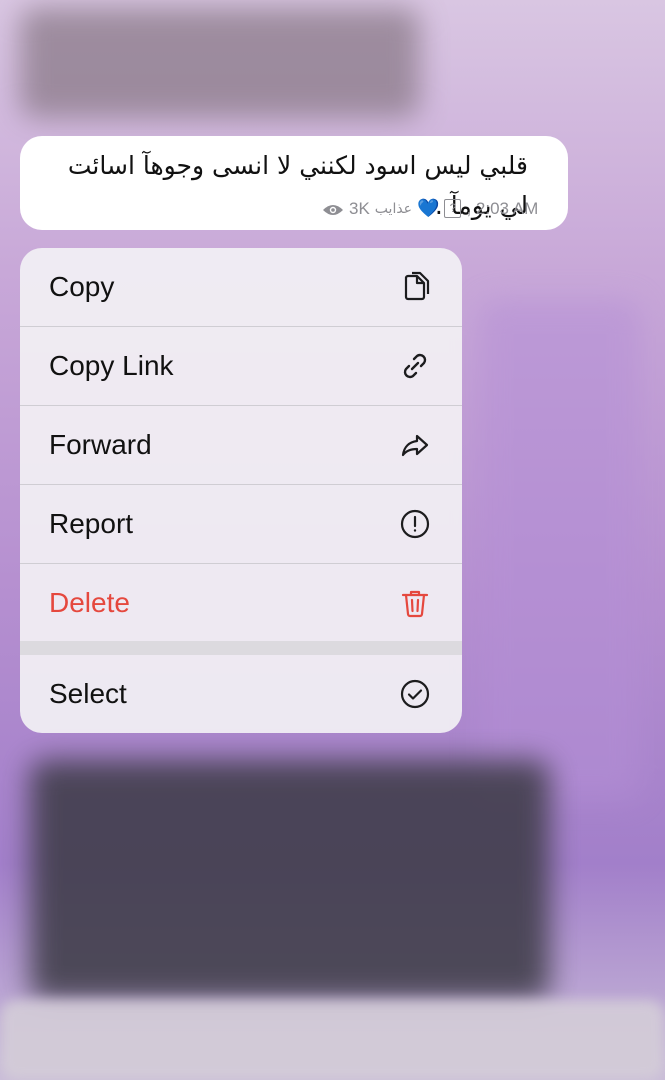 This screenshot has width=665, height=1080. What do you see at coordinates (359, 208) in the screenshot?
I see `views-count: 3K` at bounding box center [359, 208].